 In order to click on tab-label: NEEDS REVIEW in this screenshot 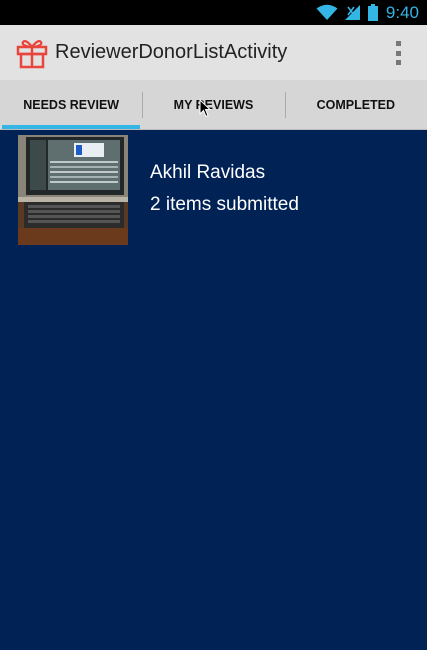, I will do `click(71, 104)`.